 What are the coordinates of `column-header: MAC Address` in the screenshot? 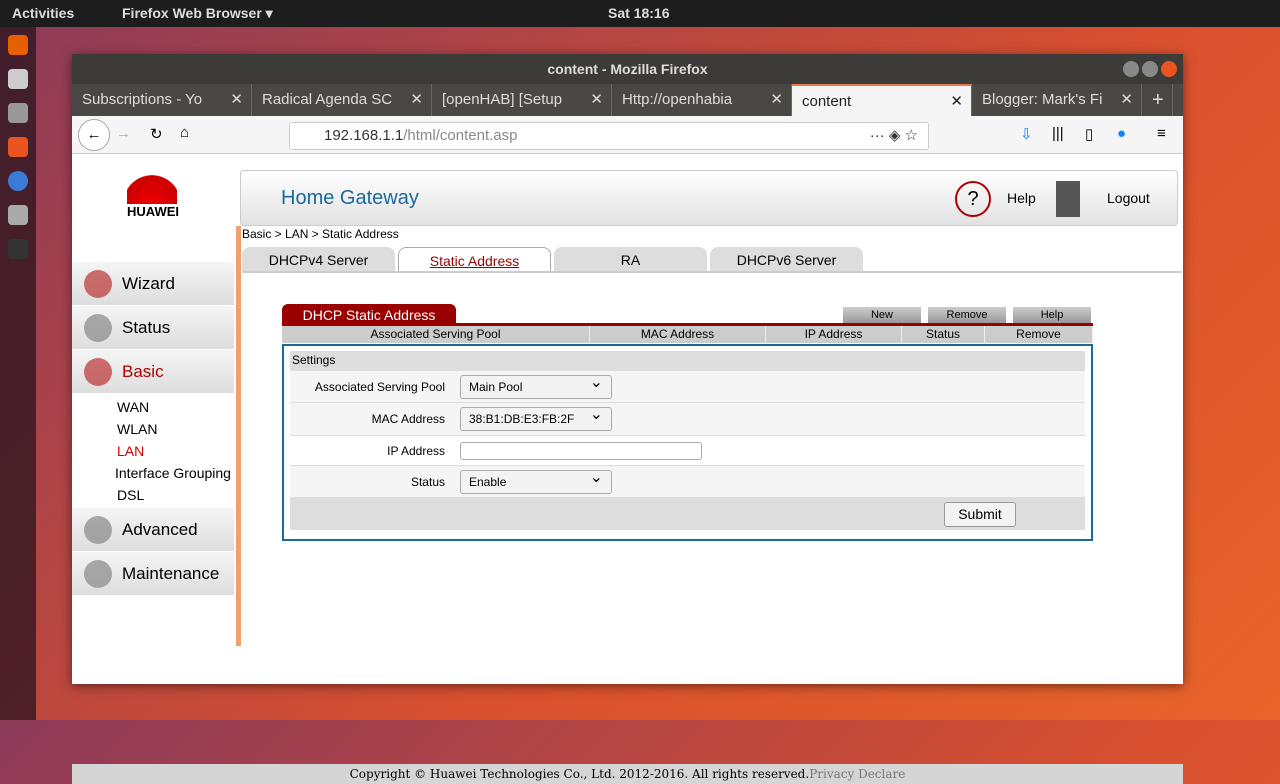 It's located at (678, 334).